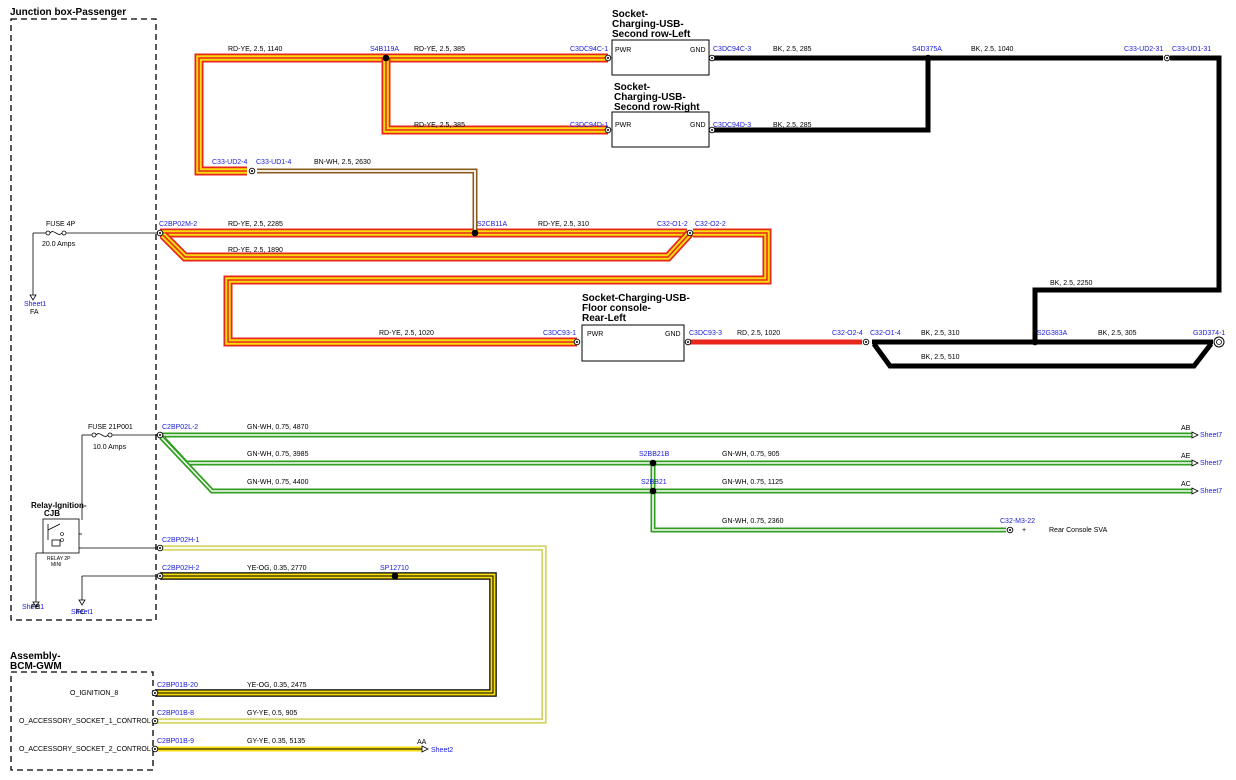 This screenshot has height=780, width=1236. What do you see at coordinates (255, 250) in the screenshot?
I see `wire-label: RD-YE, 2.5, 1890` at bounding box center [255, 250].